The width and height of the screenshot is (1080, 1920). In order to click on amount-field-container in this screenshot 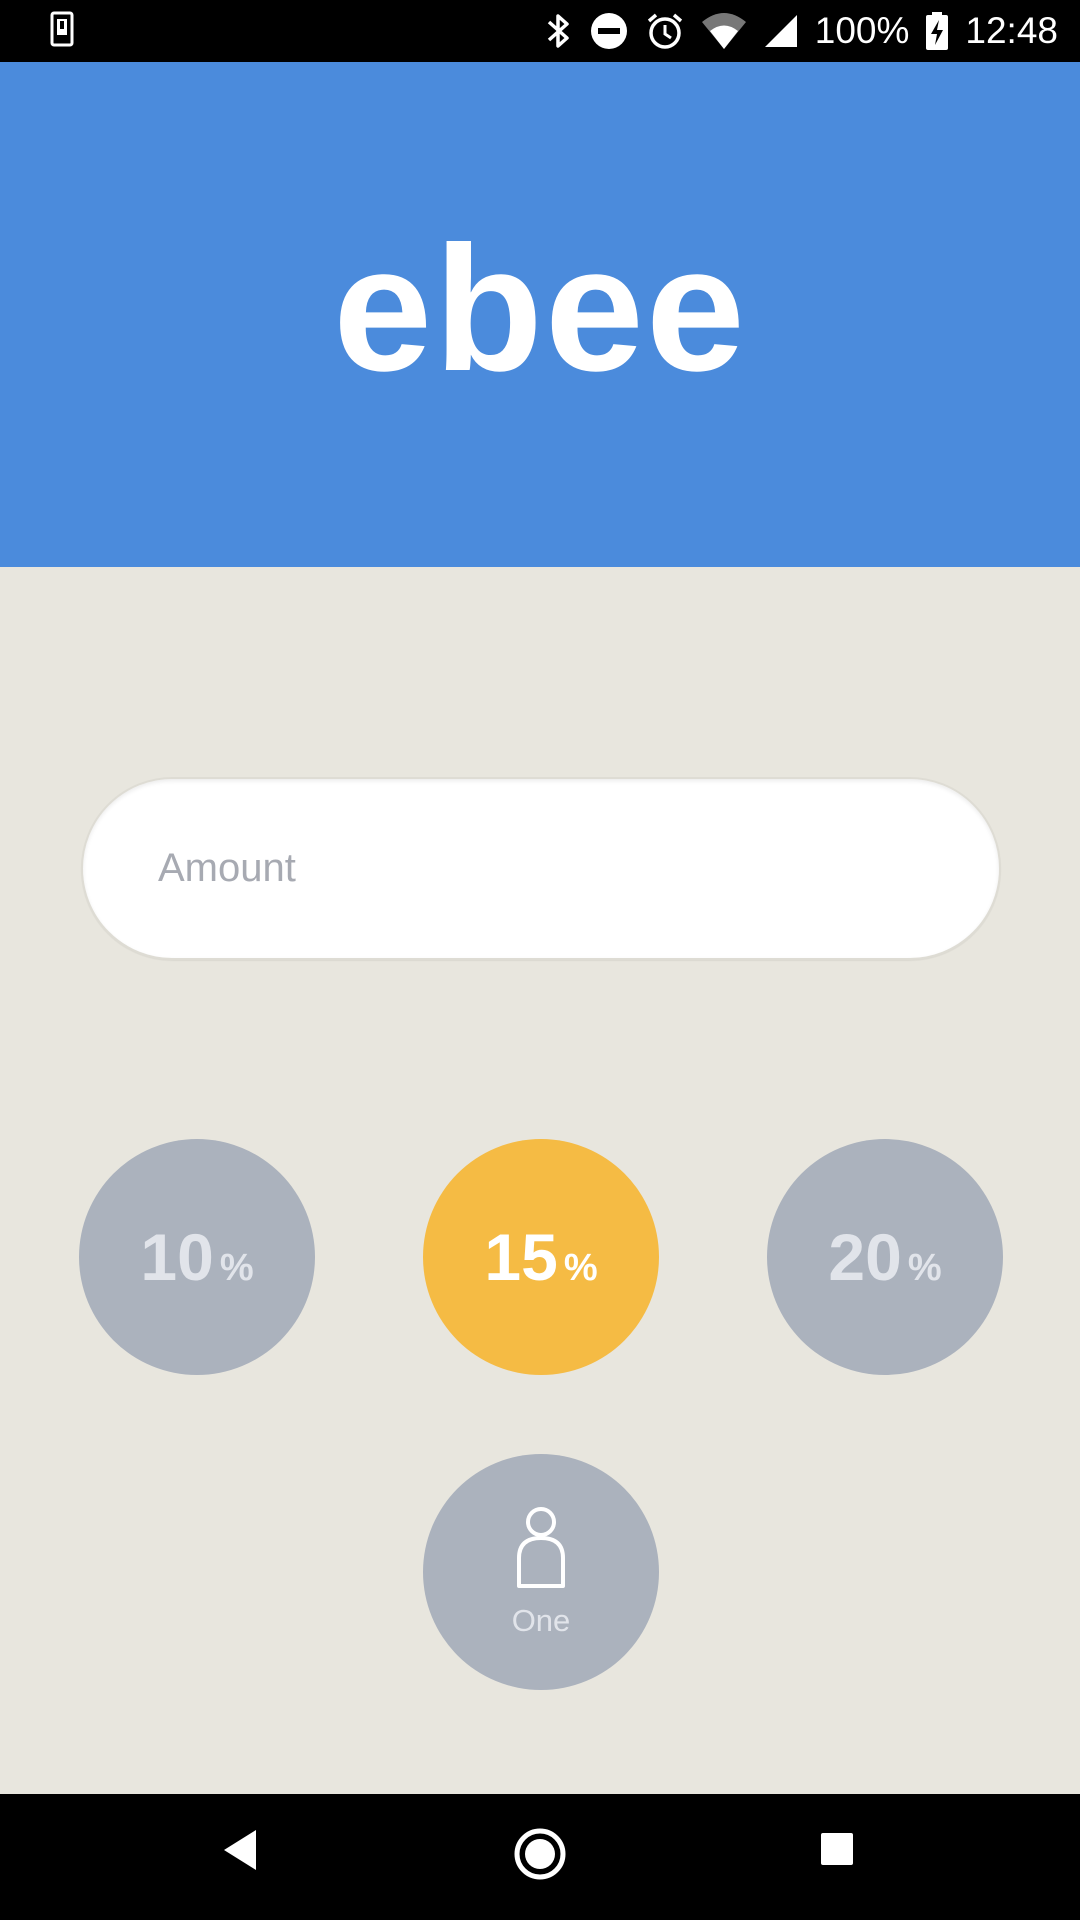, I will do `click(541, 868)`.